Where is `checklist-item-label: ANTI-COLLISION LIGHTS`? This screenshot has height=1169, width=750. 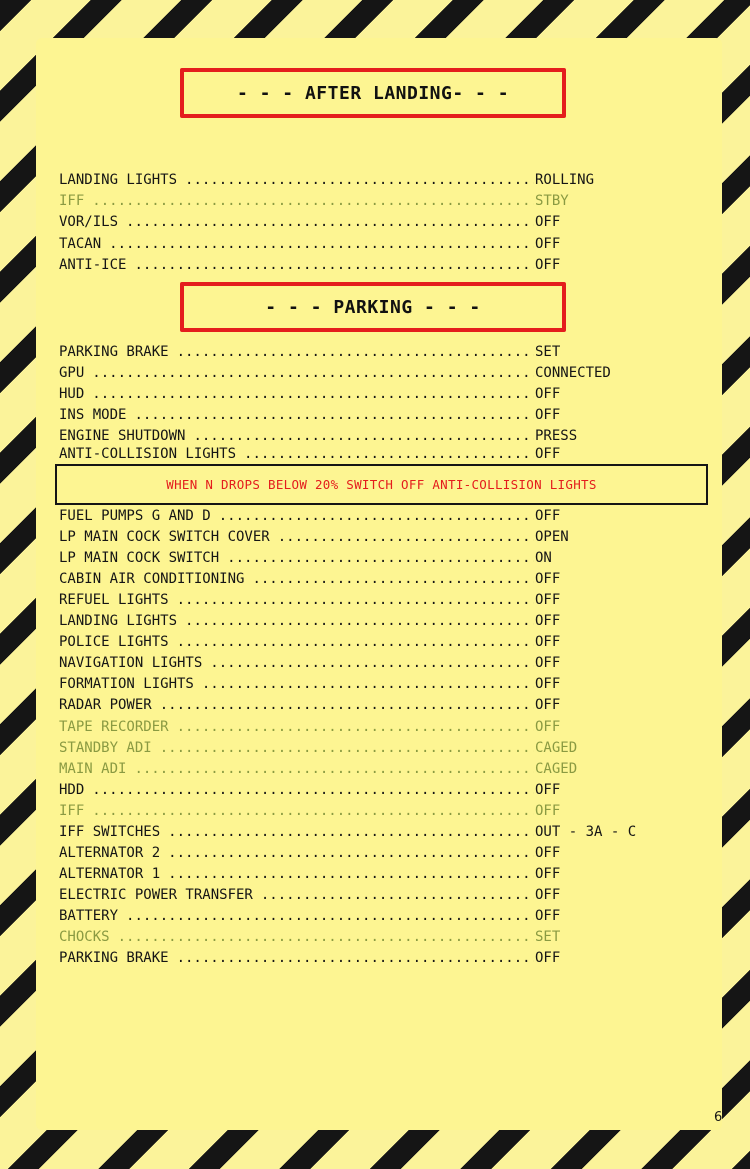
checklist-item-label: ANTI-COLLISION LIGHTS is located at coordinates (148, 454).